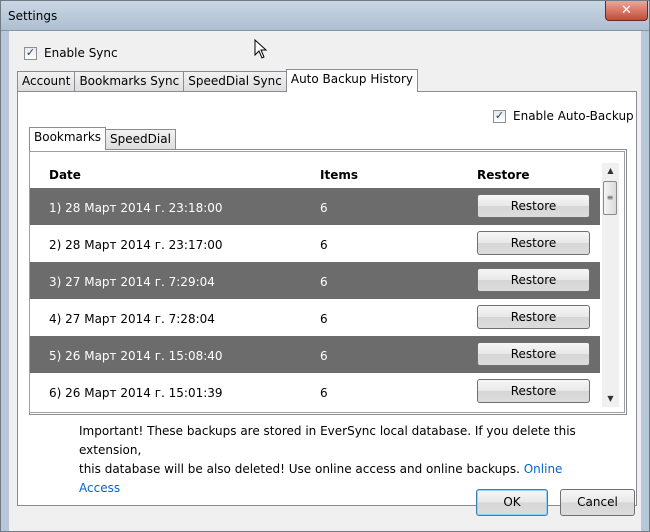 The width and height of the screenshot is (650, 532). What do you see at coordinates (610, 170) in the screenshot?
I see `scroll-up-arrow-icon: ▲` at bounding box center [610, 170].